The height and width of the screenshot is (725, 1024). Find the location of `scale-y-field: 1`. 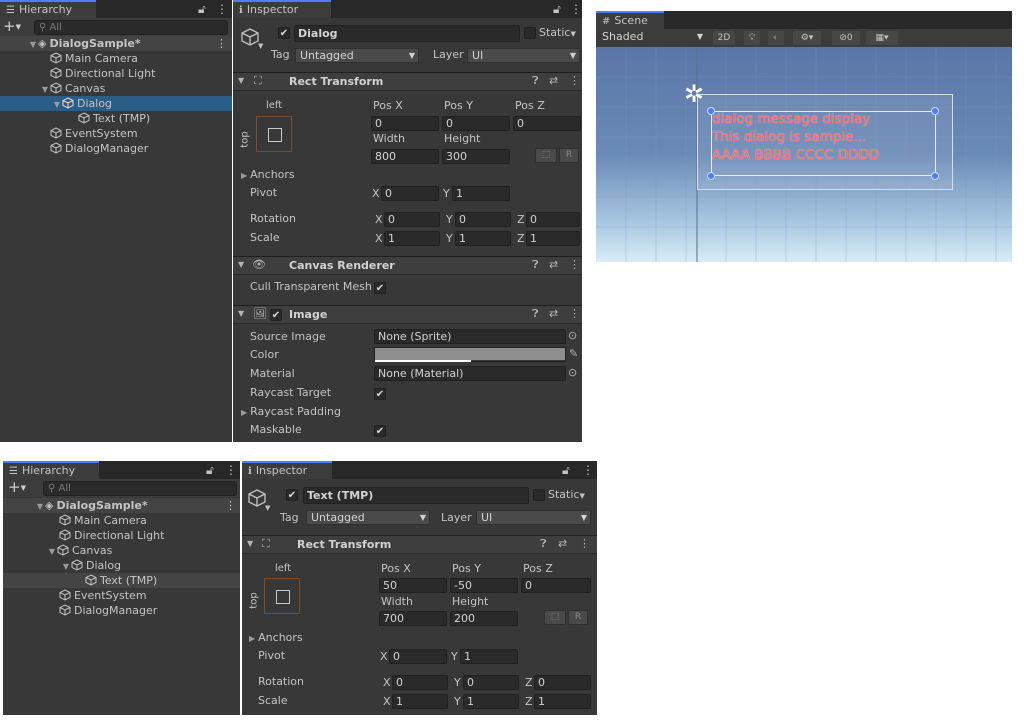

scale-y-field: 1 is located at coordinates (491, 701).